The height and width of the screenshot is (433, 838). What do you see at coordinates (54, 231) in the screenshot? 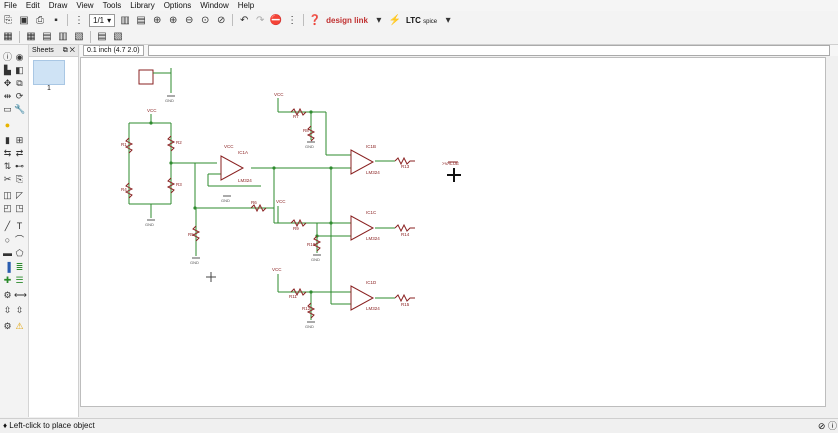
I see `sheets-panel: Sheets ⧉ ✕ 1` at bounding box center [54, 231].